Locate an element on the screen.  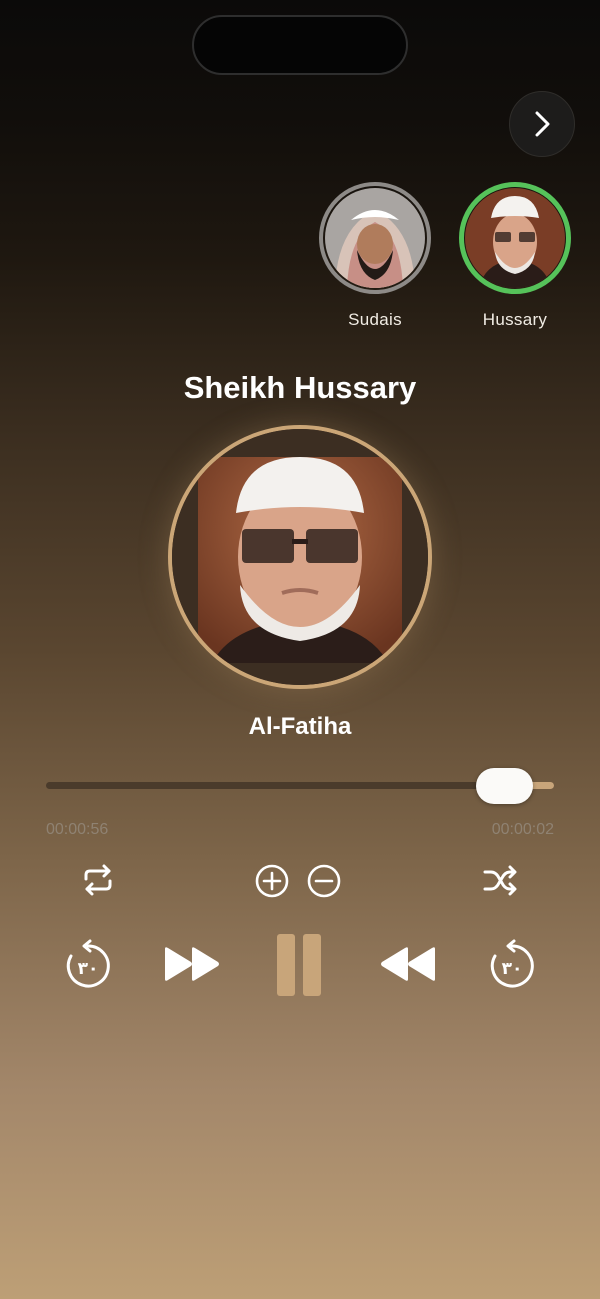
skip-forward-30-button: ٣٠ is located at coordinates (512, 964).